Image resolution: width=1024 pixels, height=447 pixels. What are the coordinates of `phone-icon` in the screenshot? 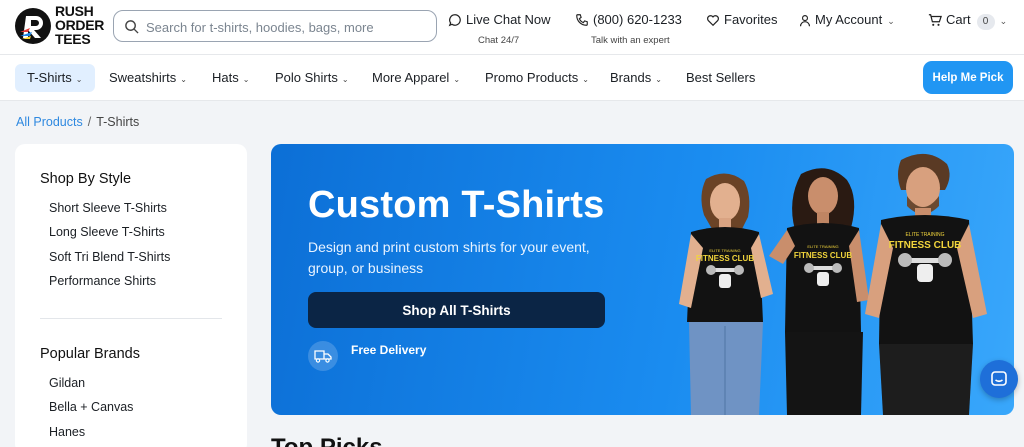 It's located at (582, 20).